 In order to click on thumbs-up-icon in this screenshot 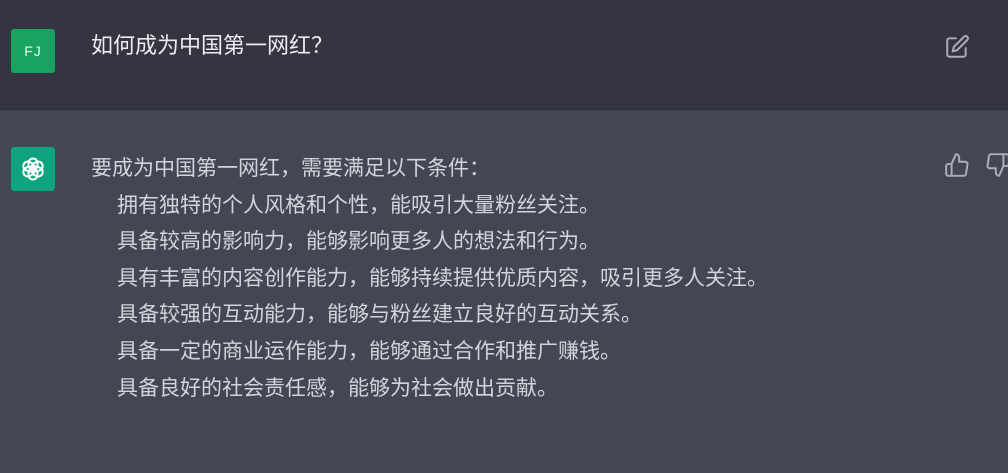, I will do `click(957, 165)`.